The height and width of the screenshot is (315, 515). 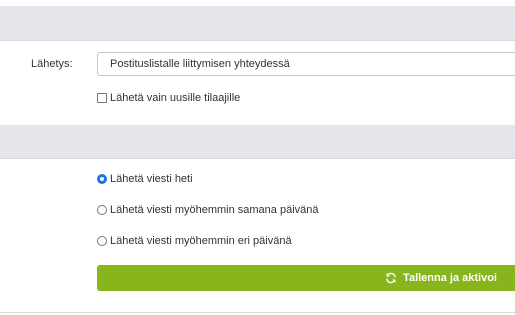 I want to click on section-header-timing, so click(x=257, y=142).